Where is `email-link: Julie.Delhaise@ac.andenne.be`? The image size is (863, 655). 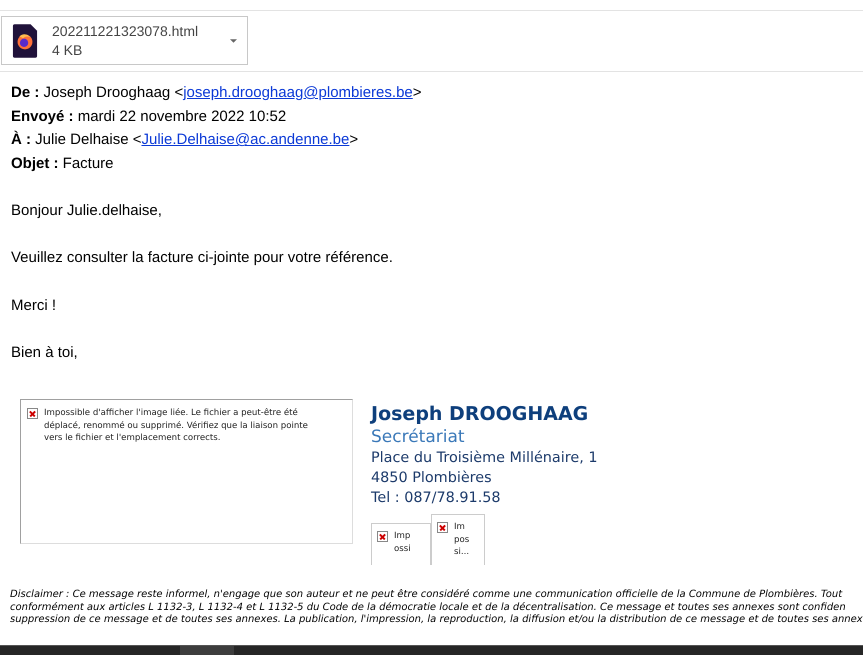
email-link: Julie.Delhaise@ac.andenne.be is located at coordinates (245, 139).